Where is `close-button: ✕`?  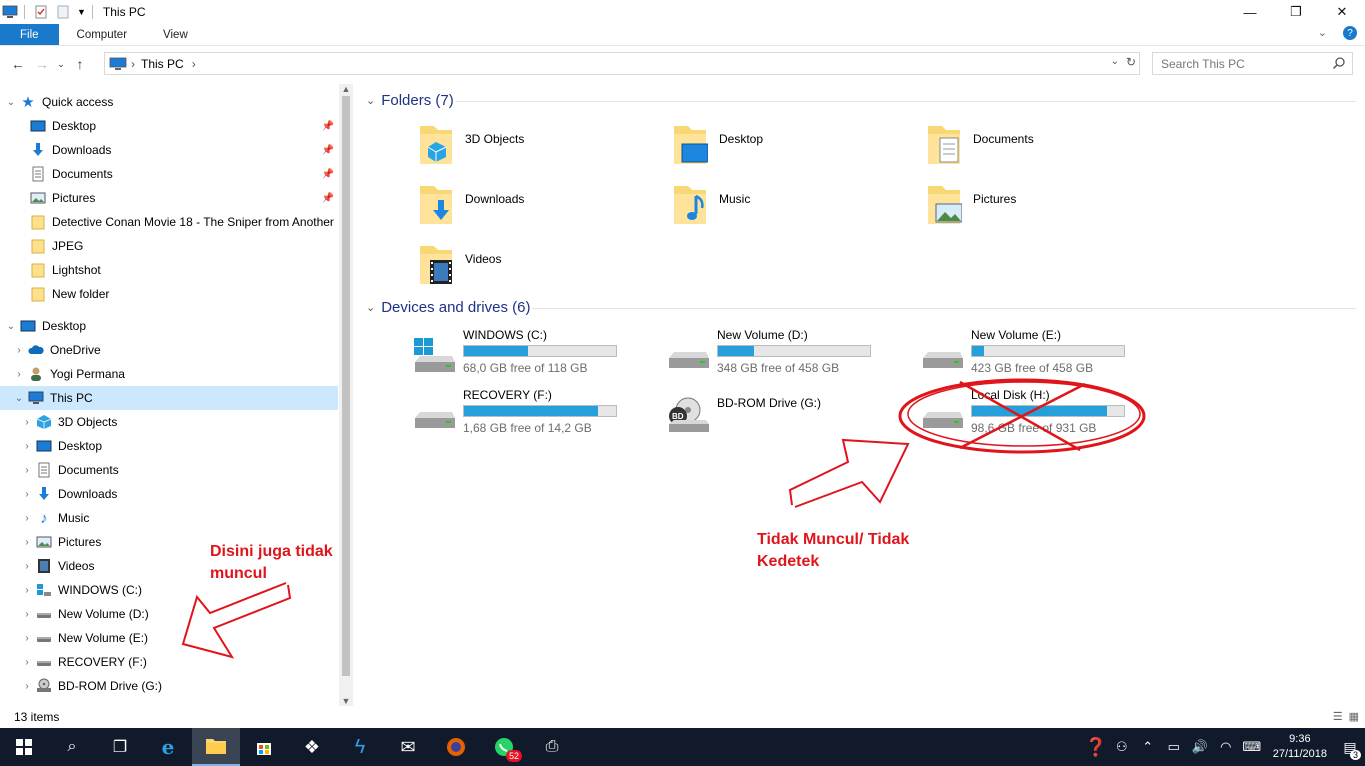 close-button: ✕ is located at coordinates (1342, 12).